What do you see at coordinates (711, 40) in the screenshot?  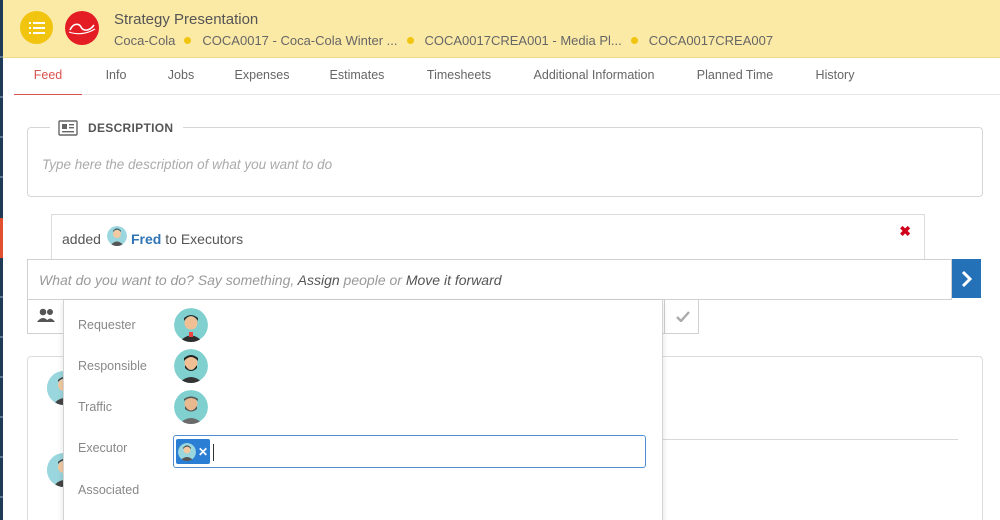 I see `breadcrumb-task: COCA0017CREA007` at bounding box center [711, 40].